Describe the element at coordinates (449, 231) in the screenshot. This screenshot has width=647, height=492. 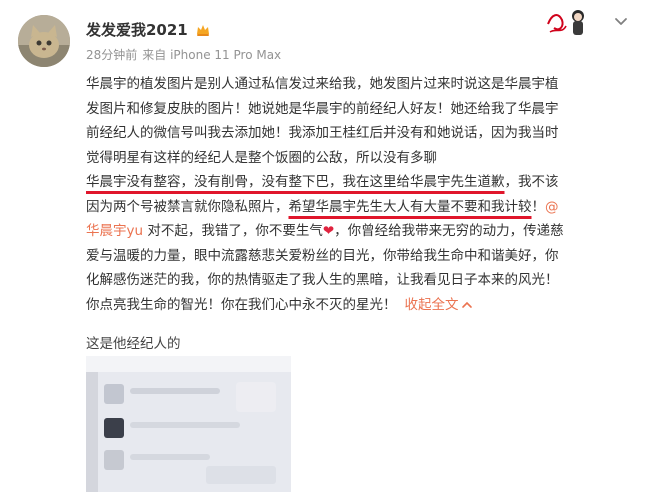
I see `post-text: ，你曾经给我带来无穷的动力，传递慈` at that location.